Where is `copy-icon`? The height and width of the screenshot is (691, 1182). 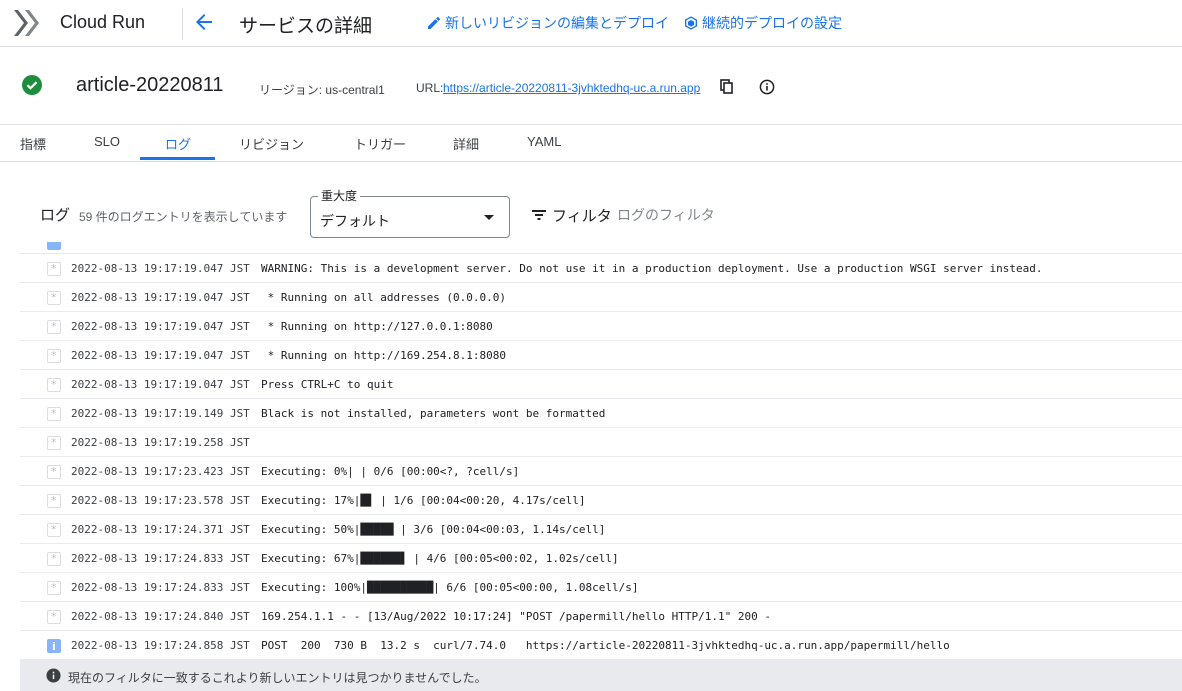 copy-icon is located at coordinates (727, 87).